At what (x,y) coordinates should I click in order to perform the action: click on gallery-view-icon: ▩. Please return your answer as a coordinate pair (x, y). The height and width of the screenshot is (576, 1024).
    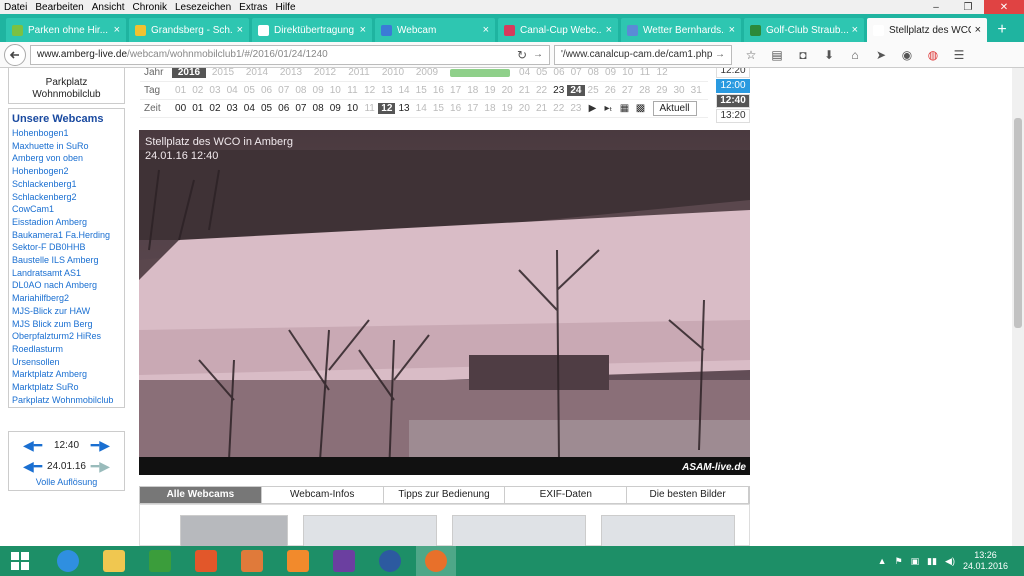
    Looking at the image, I should click on (641, 108).